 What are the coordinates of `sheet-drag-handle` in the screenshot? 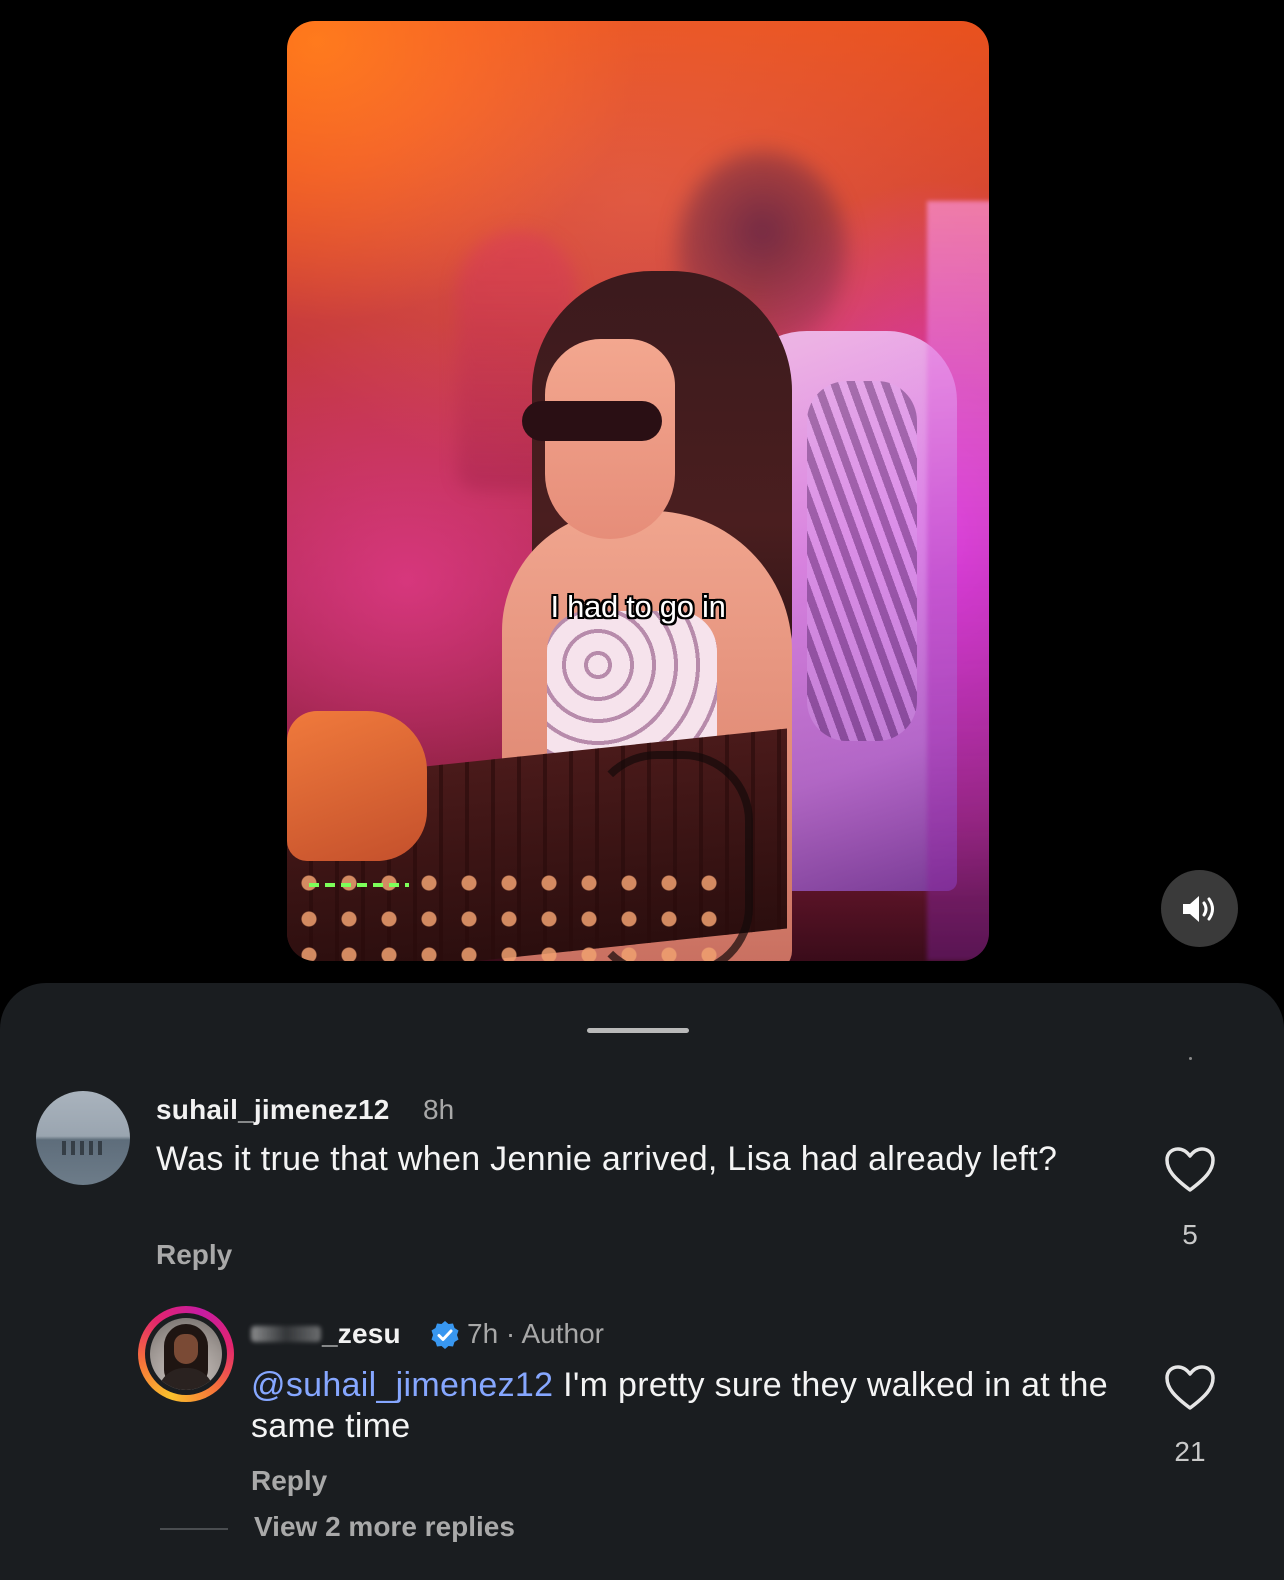 It's located at (638, 1030).